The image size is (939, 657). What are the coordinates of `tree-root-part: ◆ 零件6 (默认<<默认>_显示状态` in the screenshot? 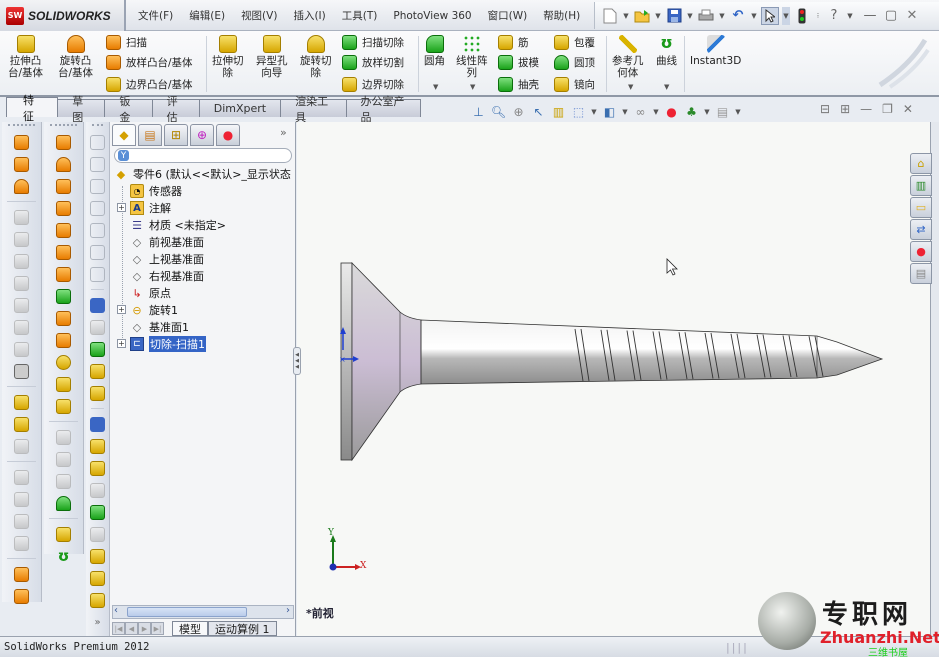 It's located at (202, 174).